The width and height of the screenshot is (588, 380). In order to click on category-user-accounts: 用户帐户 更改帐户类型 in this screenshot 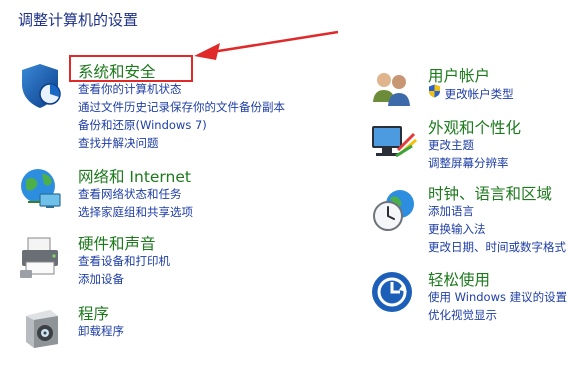, I will do `click(475, 86)`.